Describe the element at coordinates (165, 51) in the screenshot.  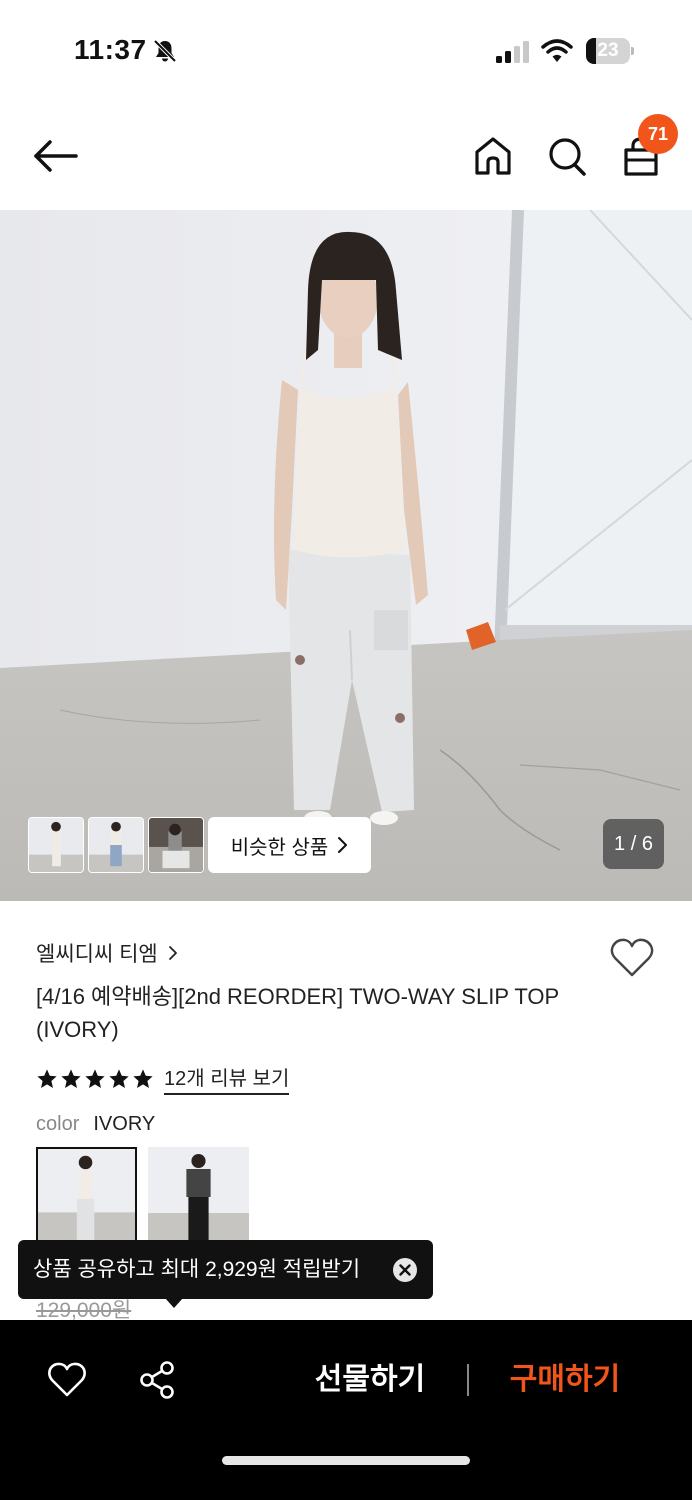
I see `bell-slash-icon` at that location.